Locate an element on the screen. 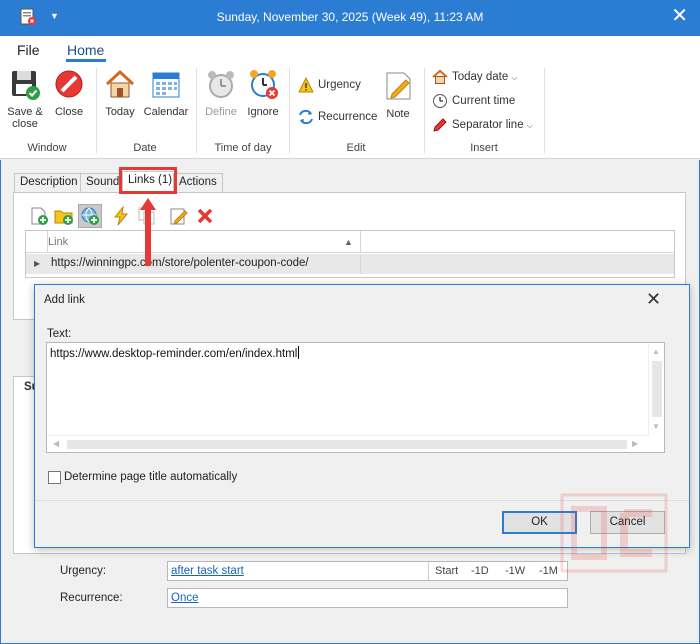  current-time-button: Current time is located at coordinates (473, 101).